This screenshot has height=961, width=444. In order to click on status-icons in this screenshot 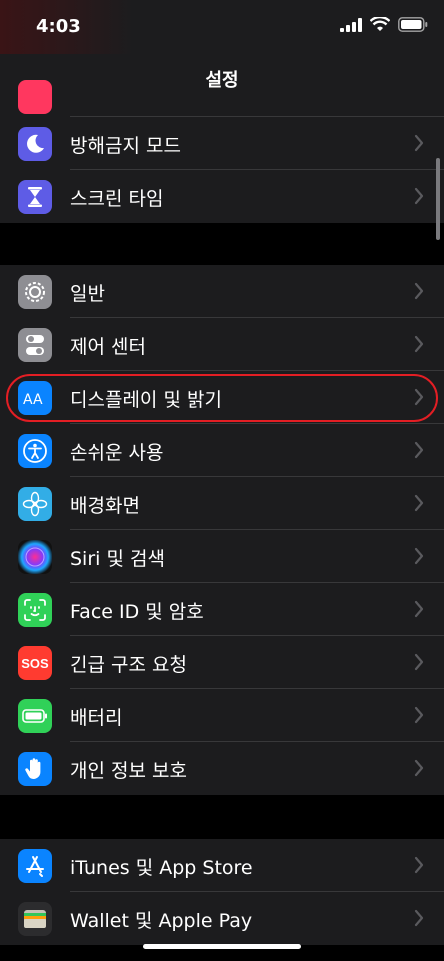, I will do `click(384, 24)`.